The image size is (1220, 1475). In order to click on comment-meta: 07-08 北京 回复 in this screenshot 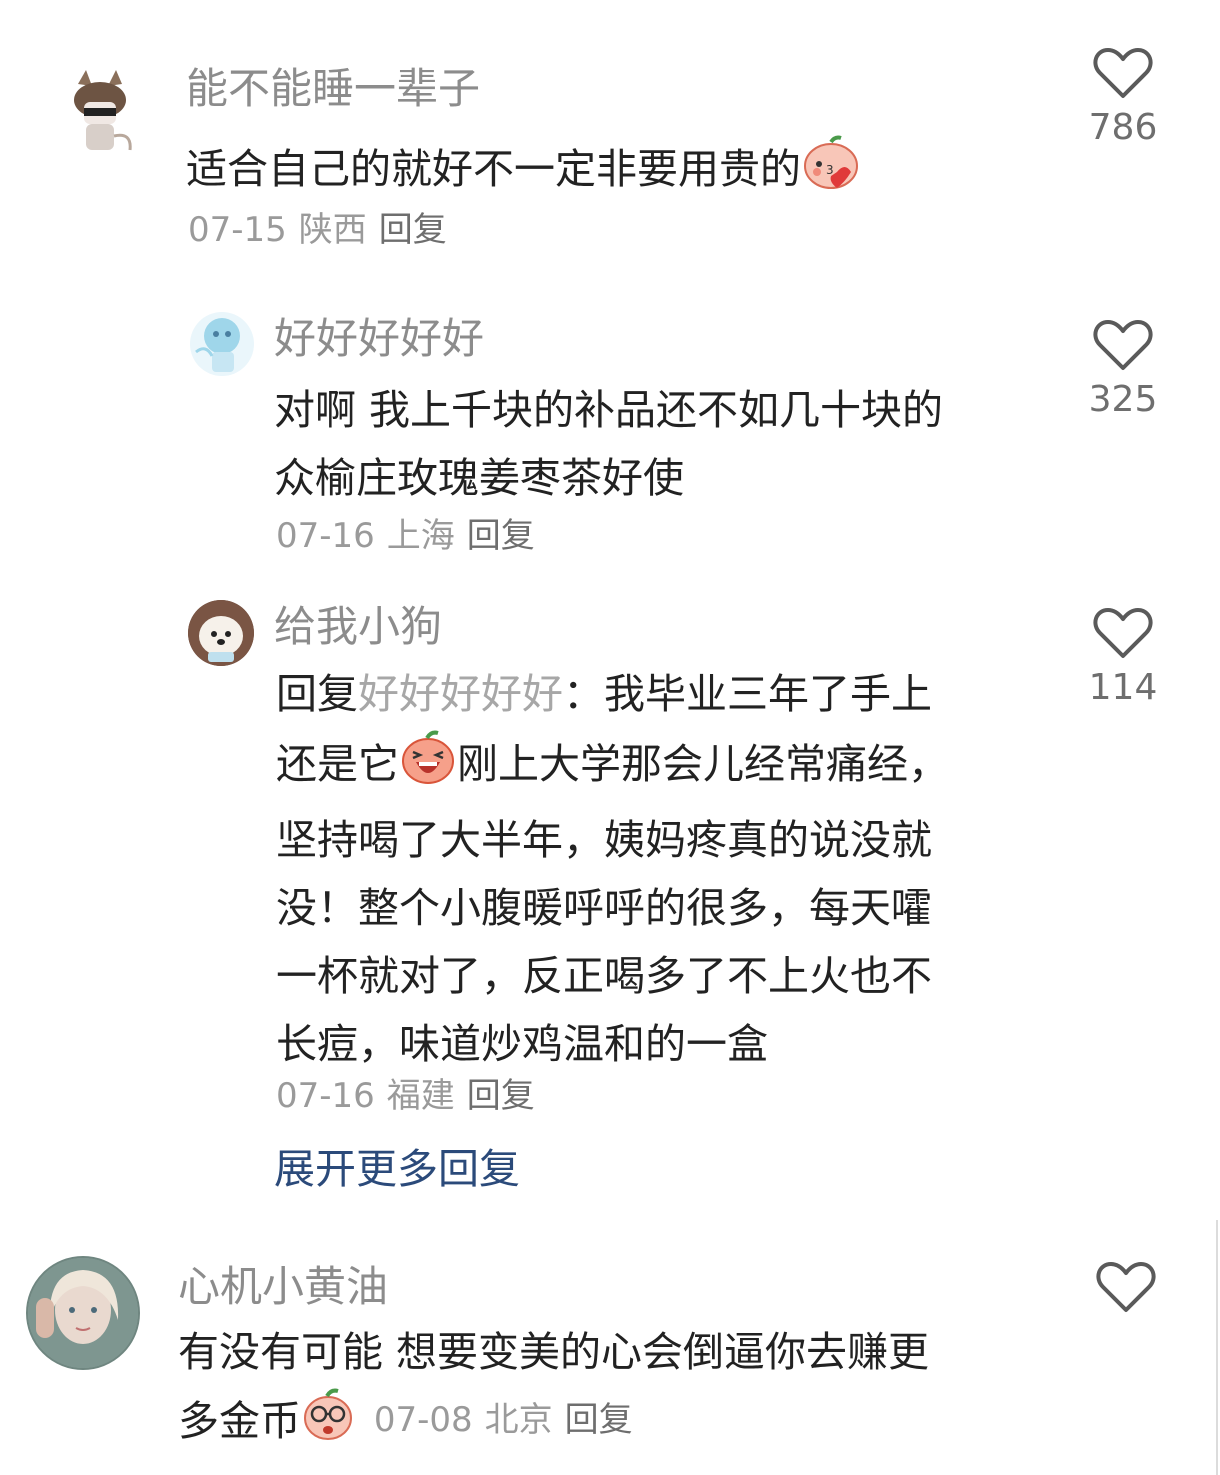, I will do `click(504, 1420)`.